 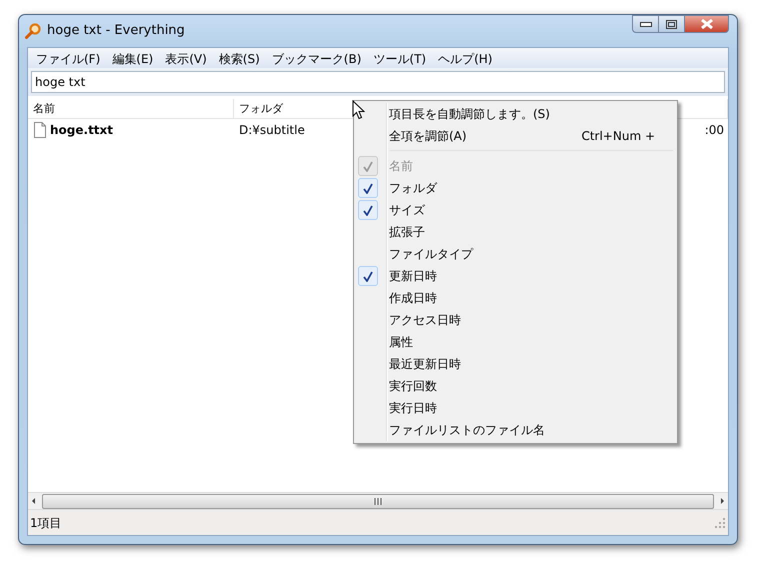 I want to click on menu-item: 実行日時, so click(x=413, y=408).